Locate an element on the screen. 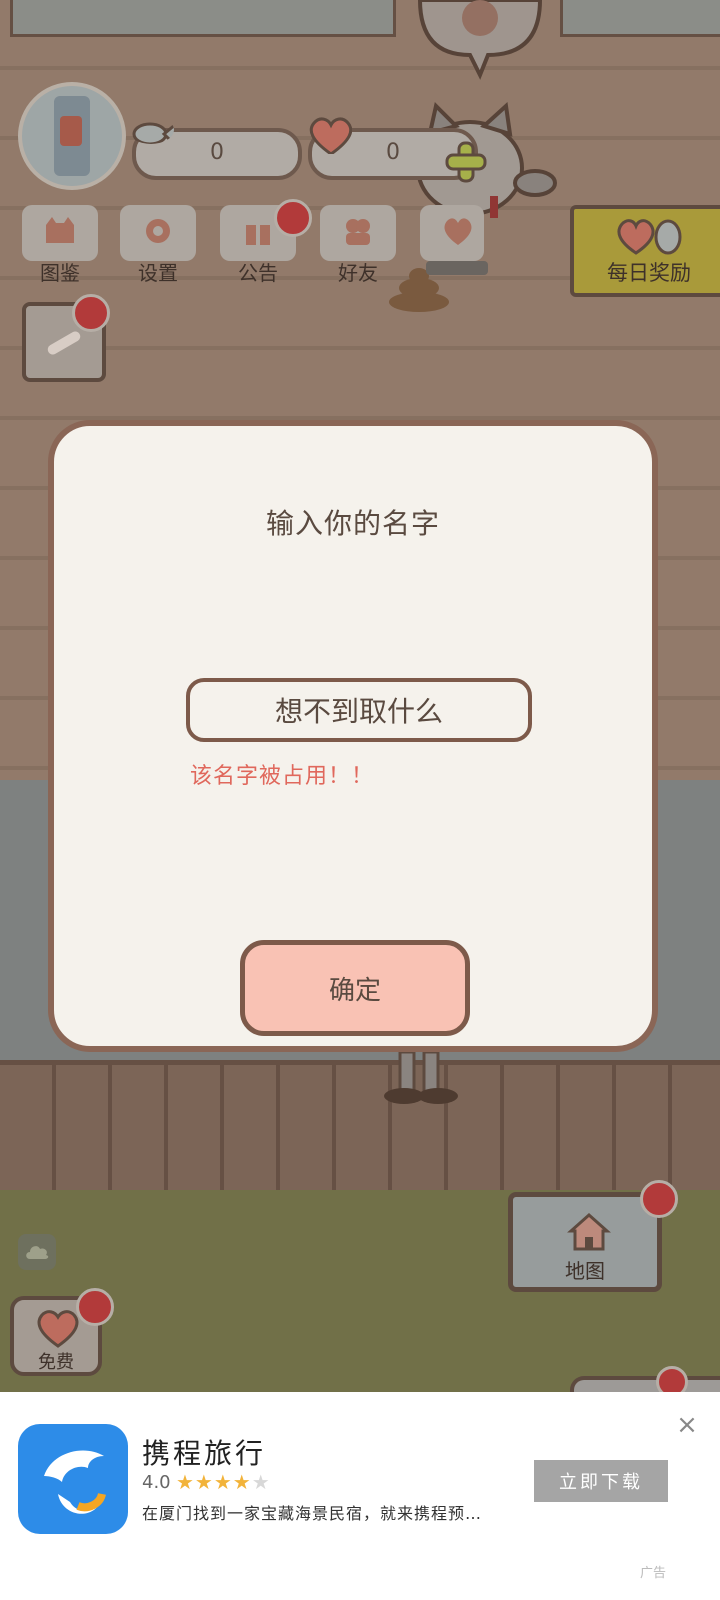 Image resolution: width=720 pixels, height=1600 pixels. menu-item-friends: 好友 is located at coordinates (358, 245).